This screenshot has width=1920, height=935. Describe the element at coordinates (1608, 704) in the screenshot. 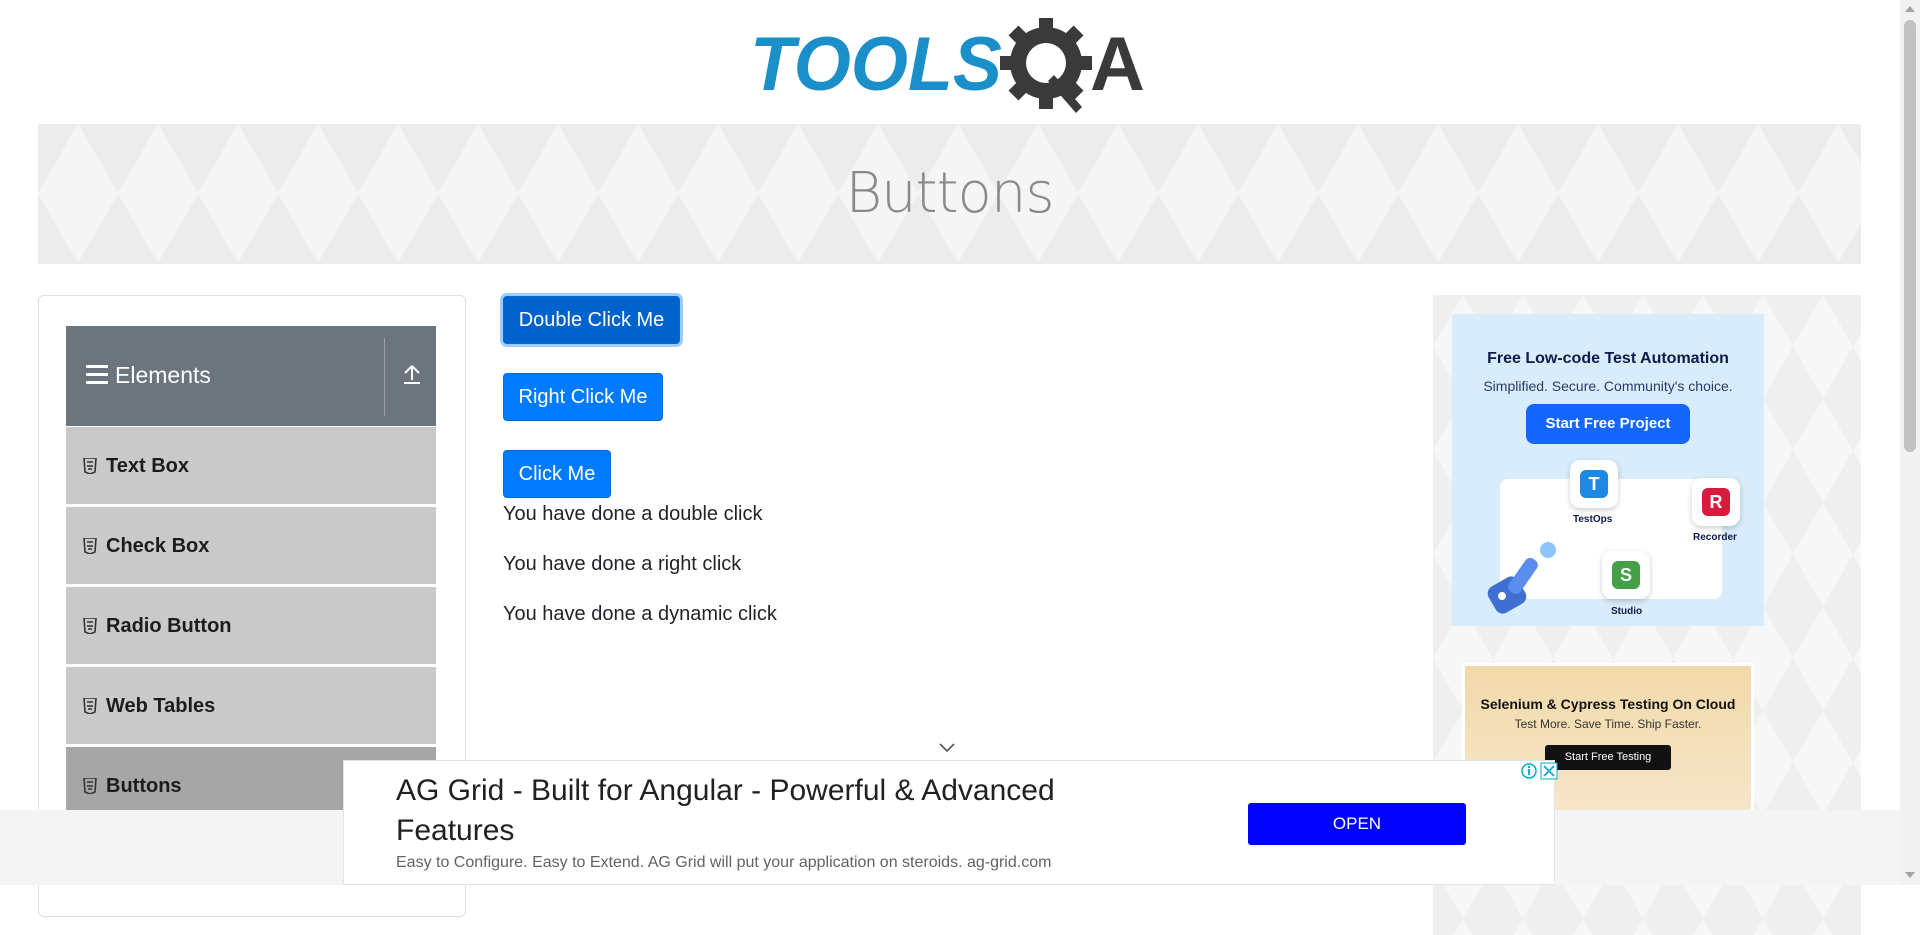

I see `ad-headline: Selenium & Cypress Testing On Cloud` at that location.